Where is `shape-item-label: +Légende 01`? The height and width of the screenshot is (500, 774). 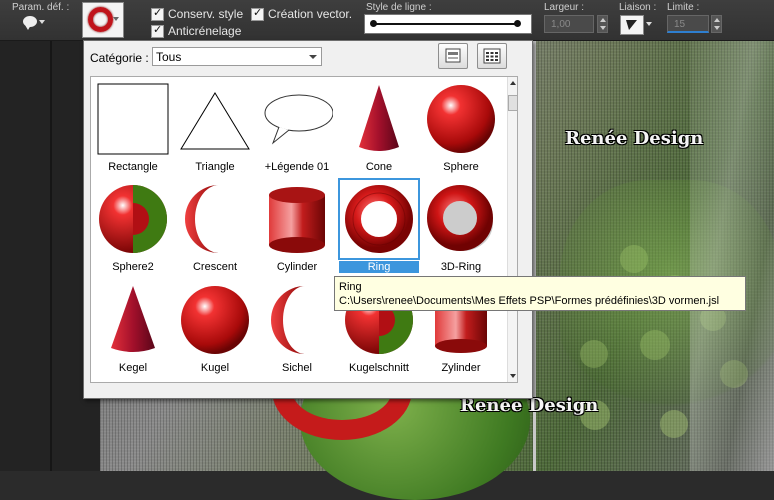 shape-item-label: +Légende 01 is located at coordinates (297, 167).